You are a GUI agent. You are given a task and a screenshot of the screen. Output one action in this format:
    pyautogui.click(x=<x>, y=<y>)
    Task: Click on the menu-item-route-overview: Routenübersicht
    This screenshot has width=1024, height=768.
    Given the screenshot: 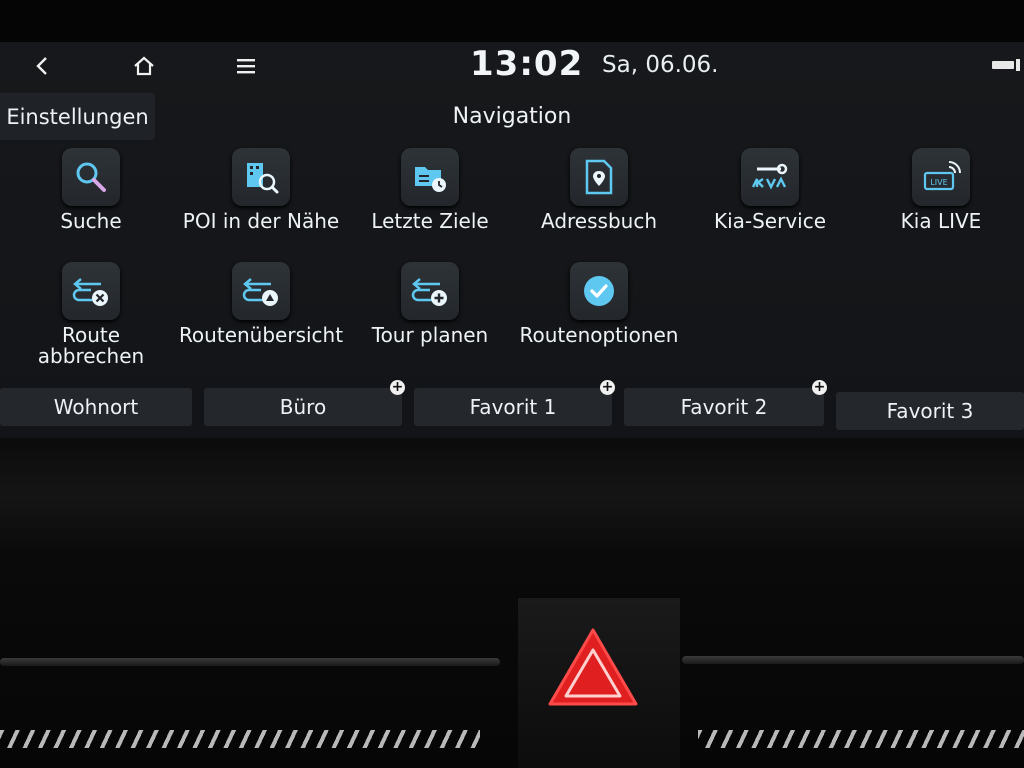 What is the action you would take?
    pyautogui.click(x=261, y=317)
    